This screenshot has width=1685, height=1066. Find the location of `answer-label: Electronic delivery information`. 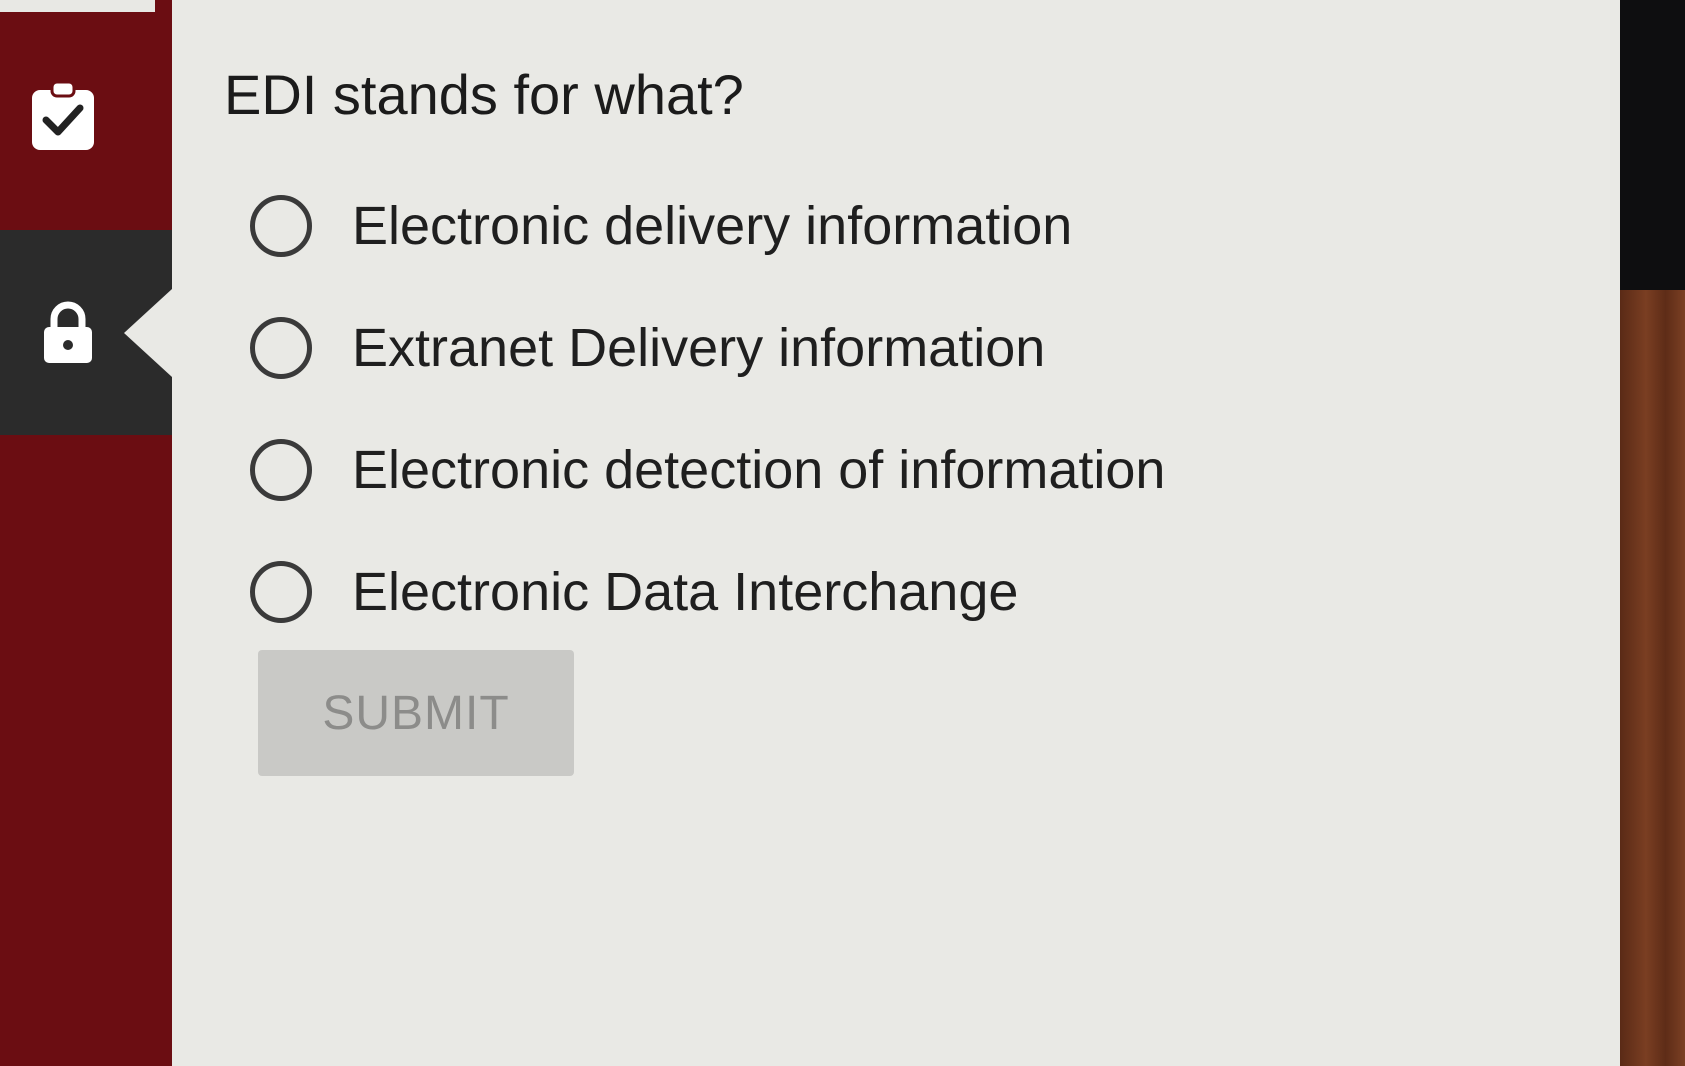

answer-label: Electronic delivery information is located at coordinates (712, 226).